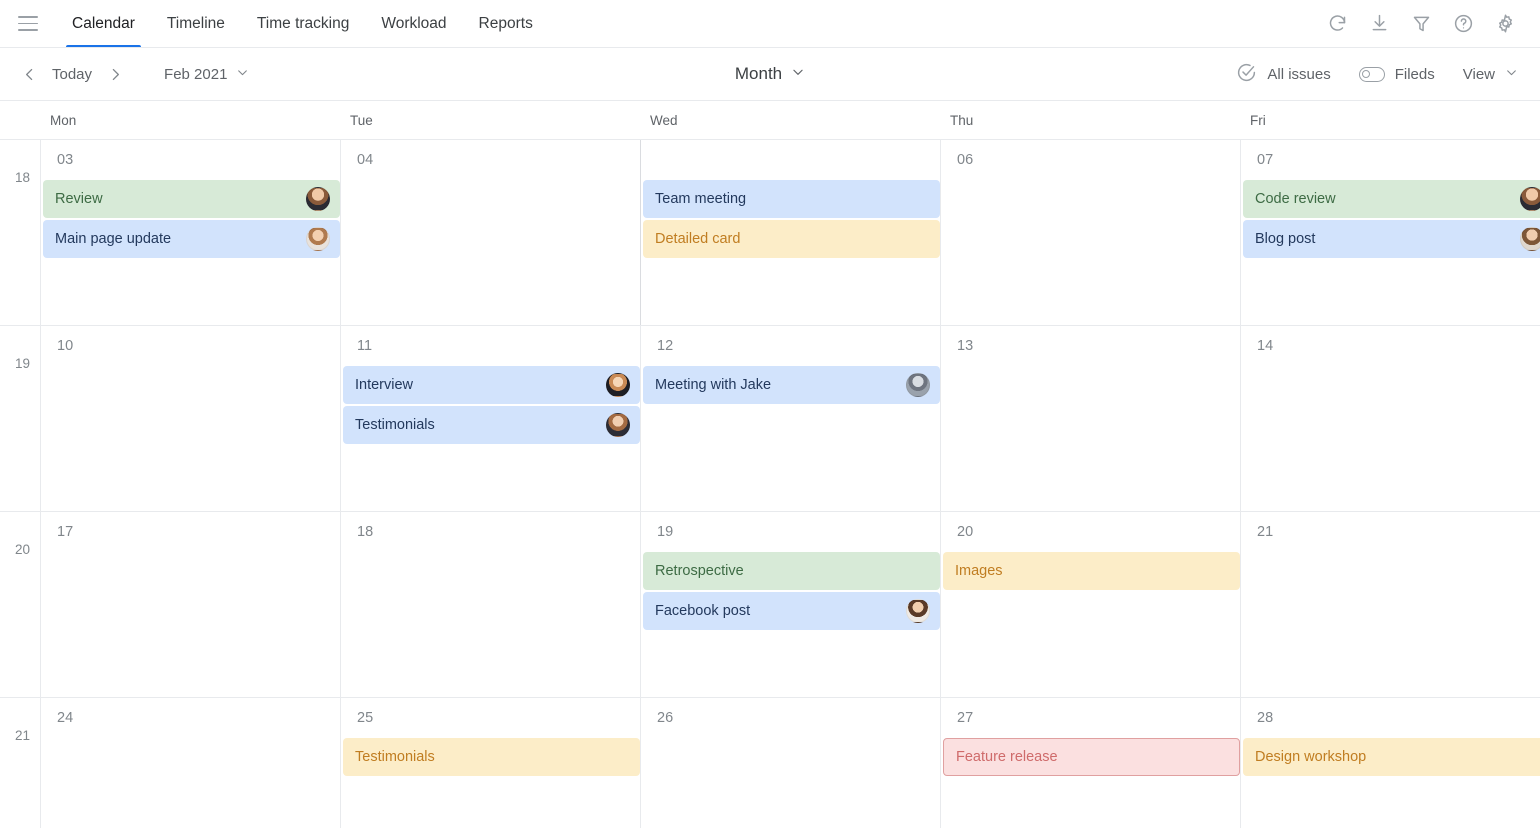 The width and height of the screenshot is (1540, 828). What do you see at coordinates (1391, 199) in the screenshot?
I see `event-card: Code review` at bounding box center [1391, 199].